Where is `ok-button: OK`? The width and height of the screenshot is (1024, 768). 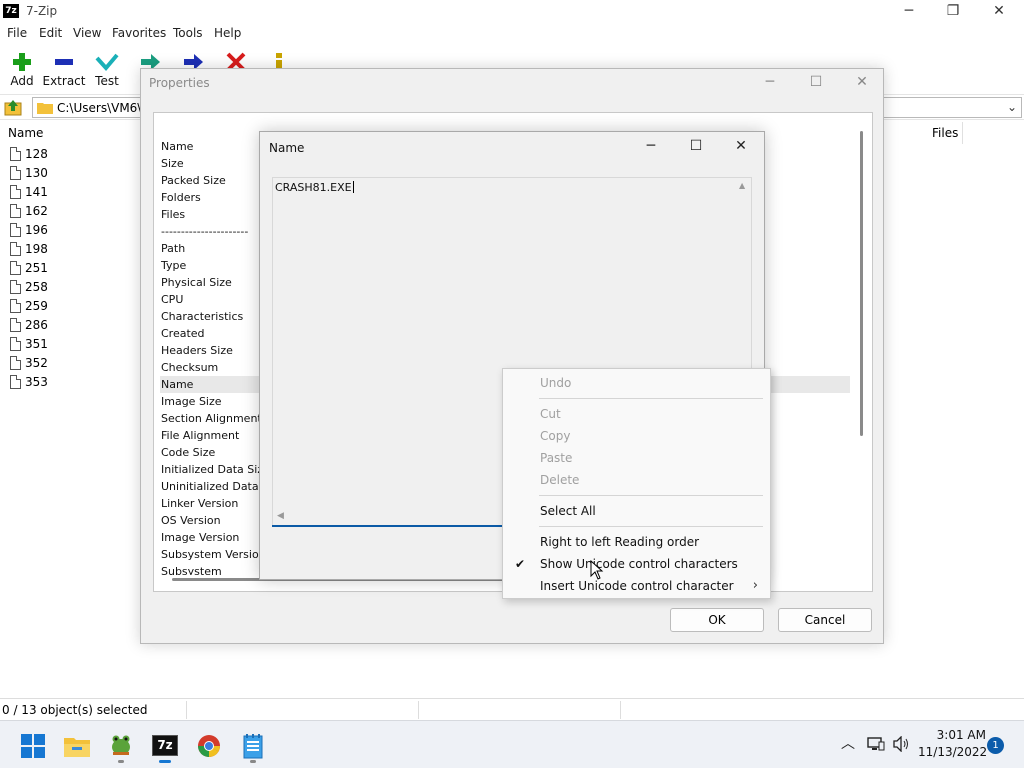 ok-button: OK is located at coordinates (717, 620).